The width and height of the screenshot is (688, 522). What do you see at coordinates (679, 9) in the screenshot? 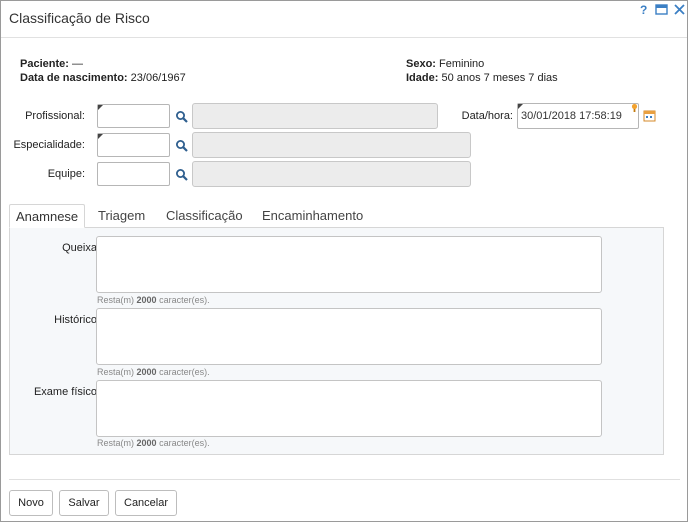
I see `close-icon` at bounding box center [679, 9].